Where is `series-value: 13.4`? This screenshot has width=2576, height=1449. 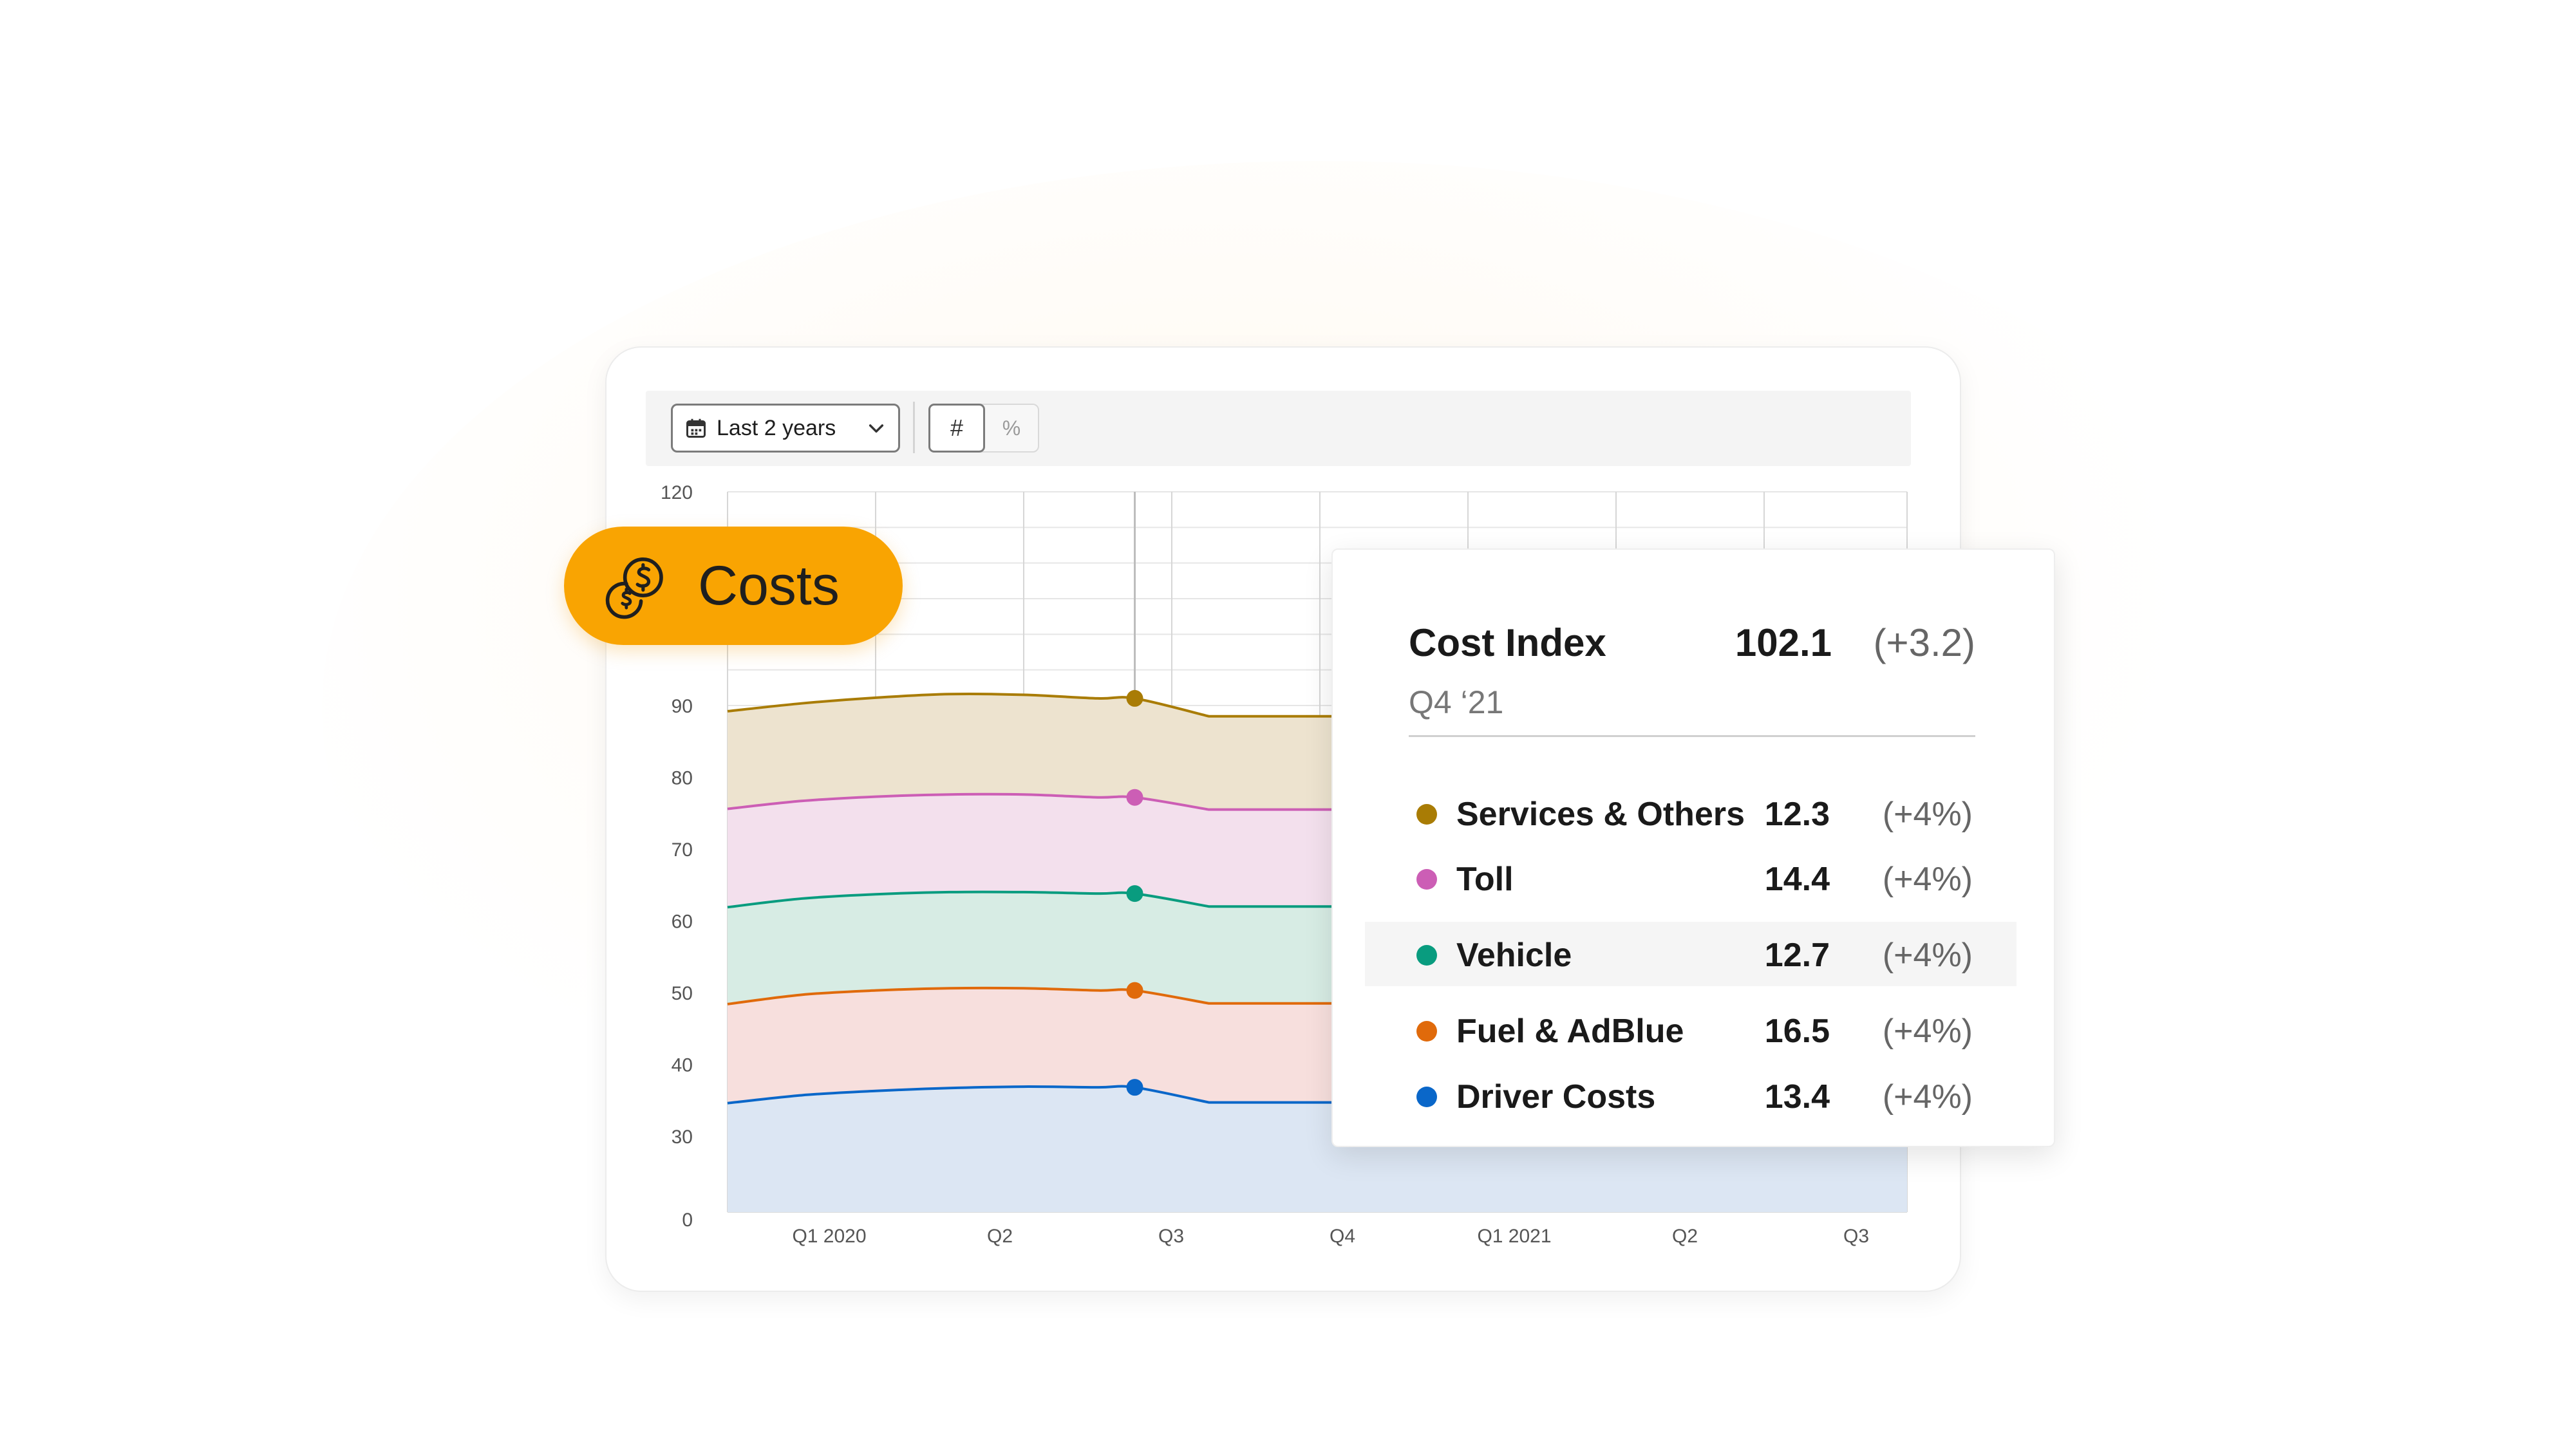
series-value: 13.4 is located at coordinates (1797, 1097).